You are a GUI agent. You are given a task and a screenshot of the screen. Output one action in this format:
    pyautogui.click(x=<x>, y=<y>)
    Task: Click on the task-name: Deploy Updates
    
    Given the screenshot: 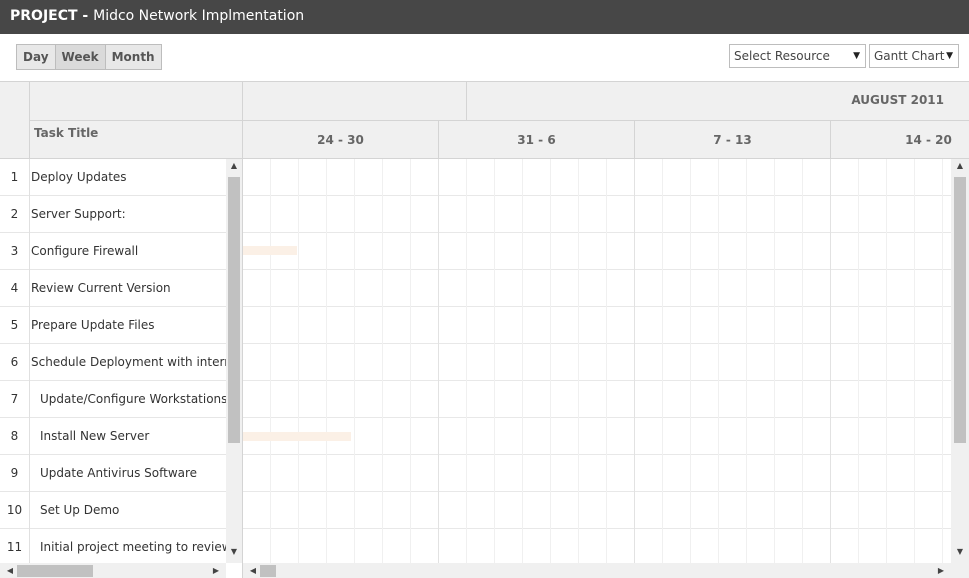 What is the action you would take?
    pyautogui.click(x=128, y=177)
    